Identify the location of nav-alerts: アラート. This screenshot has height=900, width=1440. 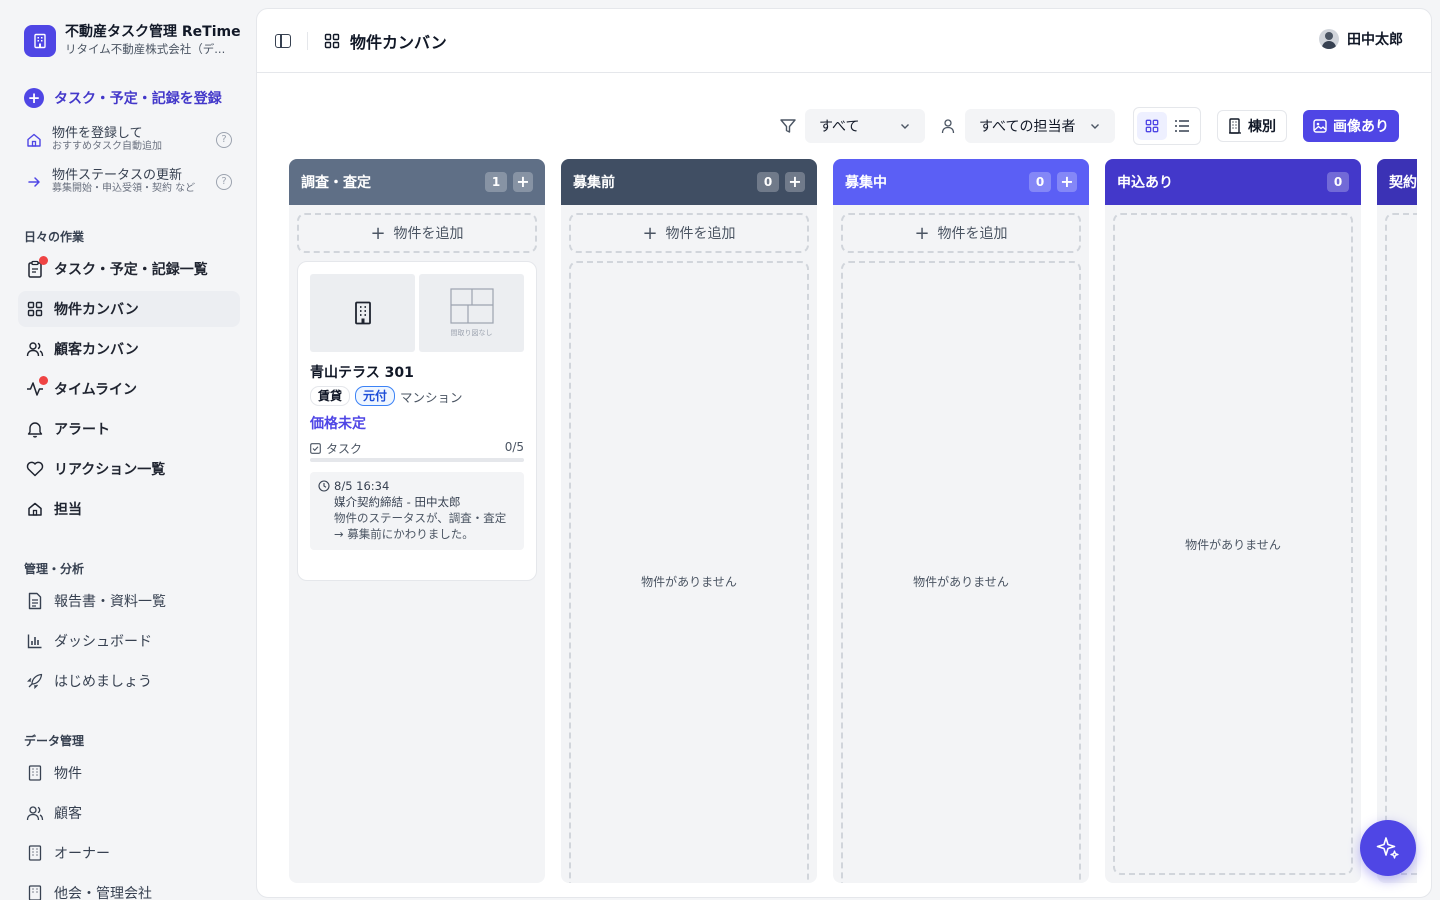
(129, 429).